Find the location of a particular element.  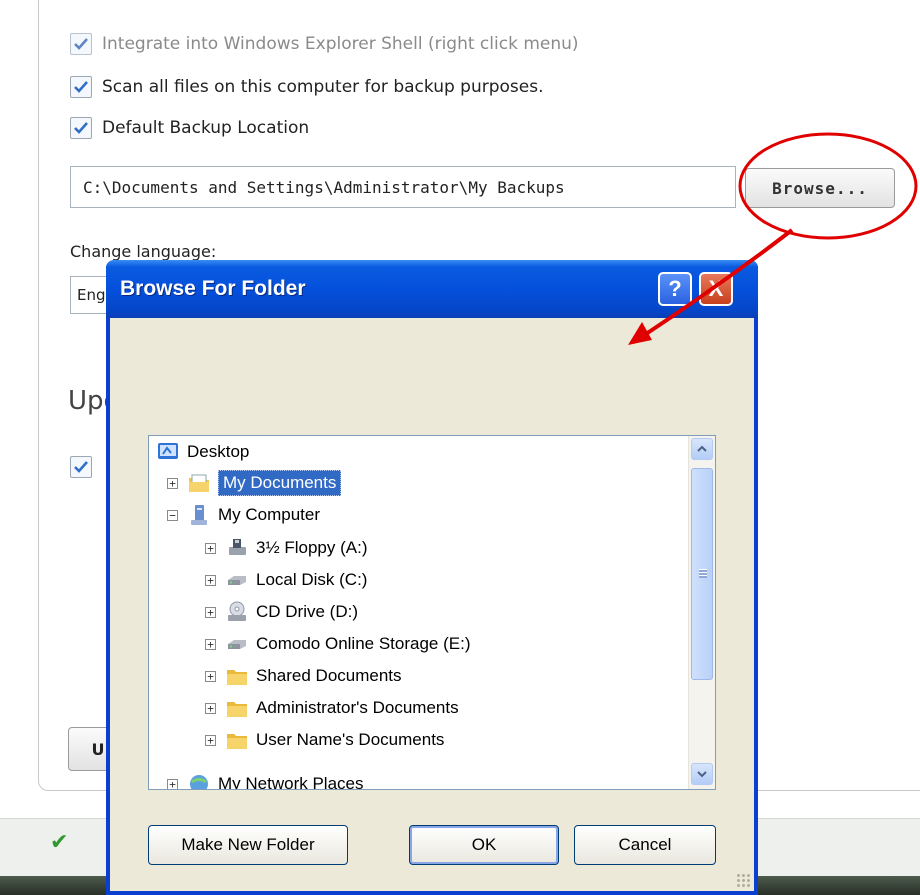

tree-item-my-documents: + My Documents is located at coordinates (254, 483).